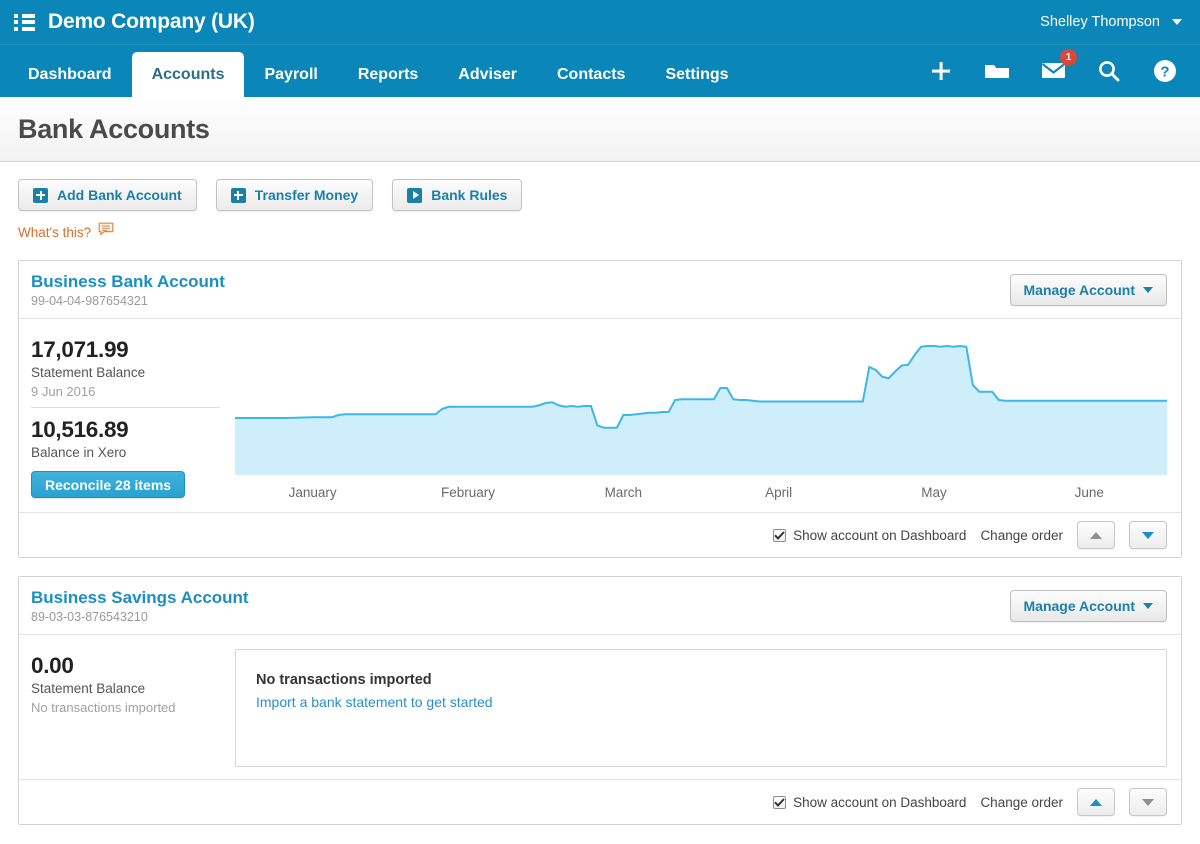  What do you see at coordinates (696, 75) in the screenshot?
I see `tab-settings: Settings` at bounding box center [696, 75].